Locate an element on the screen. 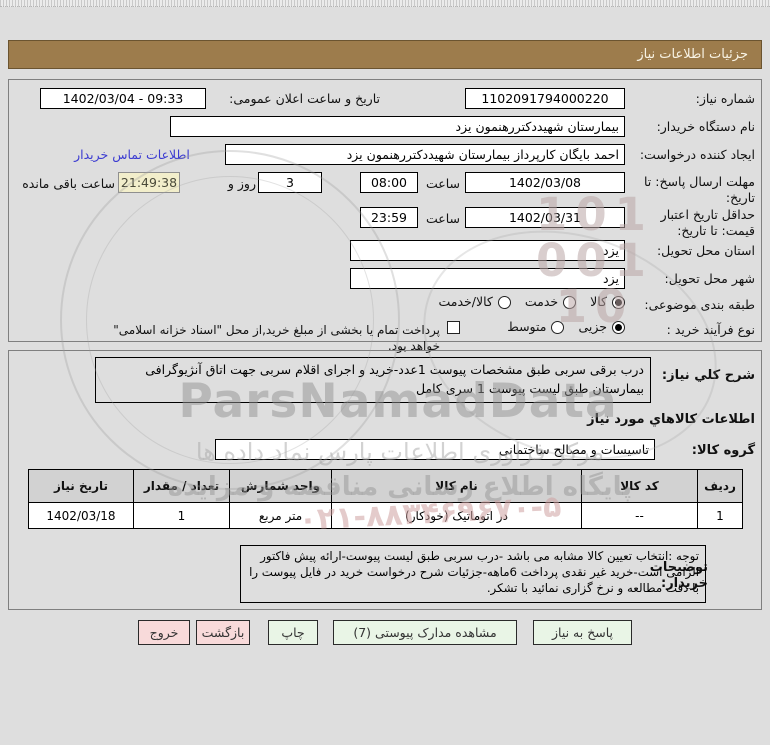 The width and height of the screenshot is (770, 745). radio-minor-icon is located at coordinates (618, 327).